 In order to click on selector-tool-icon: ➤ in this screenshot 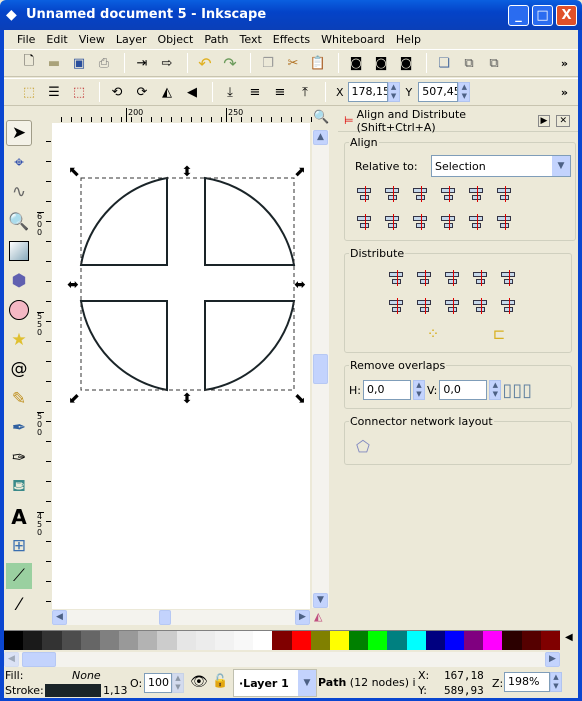, I will do `click(19, 133)`.